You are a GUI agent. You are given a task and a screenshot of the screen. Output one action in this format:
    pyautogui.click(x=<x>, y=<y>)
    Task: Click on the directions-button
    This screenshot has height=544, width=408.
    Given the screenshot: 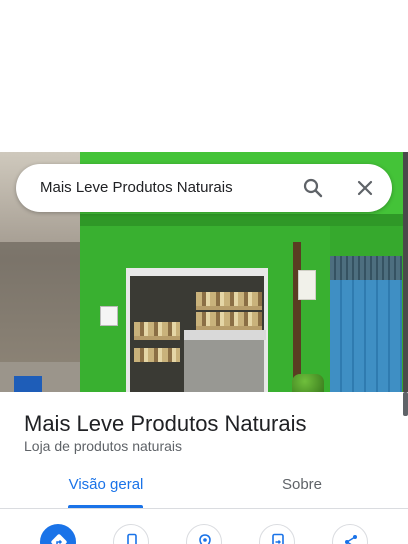 What is the action you would take?
    pyautogui.click(x=58, y=534)
    